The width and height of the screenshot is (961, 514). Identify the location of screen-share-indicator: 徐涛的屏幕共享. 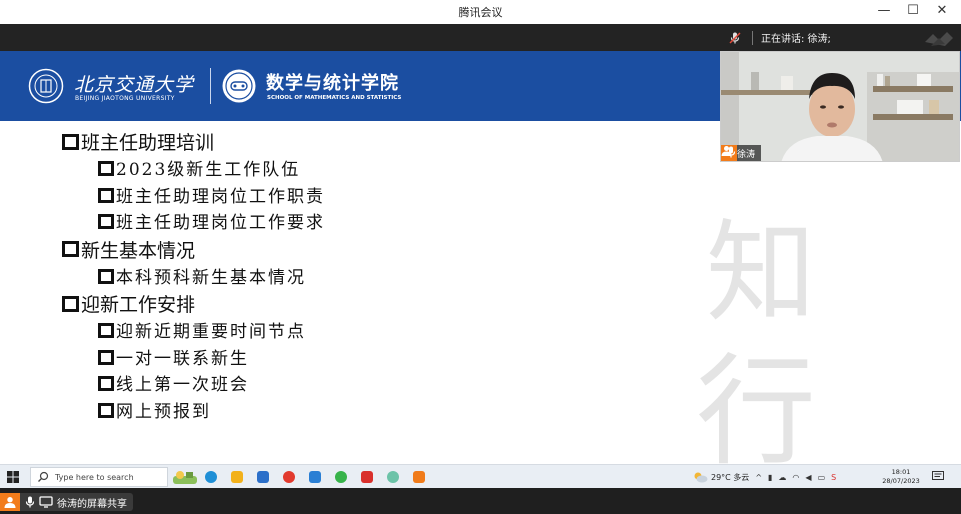
(66, 502).